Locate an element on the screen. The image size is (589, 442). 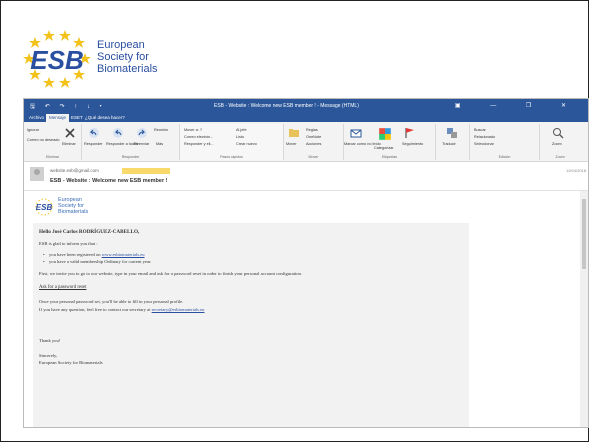
thanks-text: Thank you! is located at coordinates (50, 340).